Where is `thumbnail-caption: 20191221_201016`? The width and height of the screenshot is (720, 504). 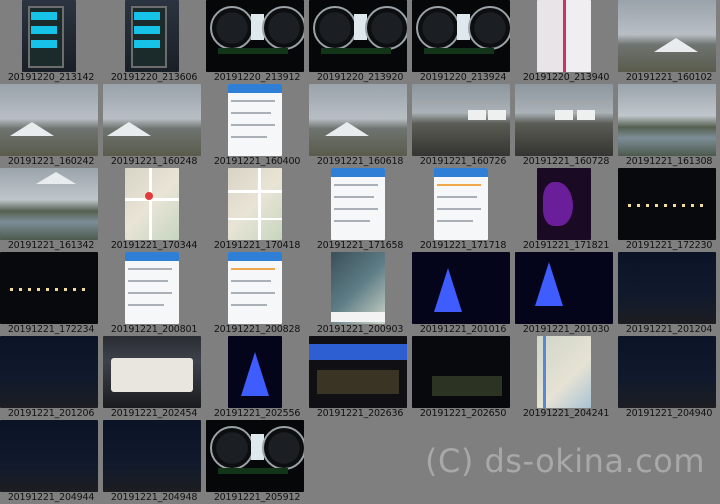 thumbnail-caption: 20191221_201016 is located at coordinates (463, 329).